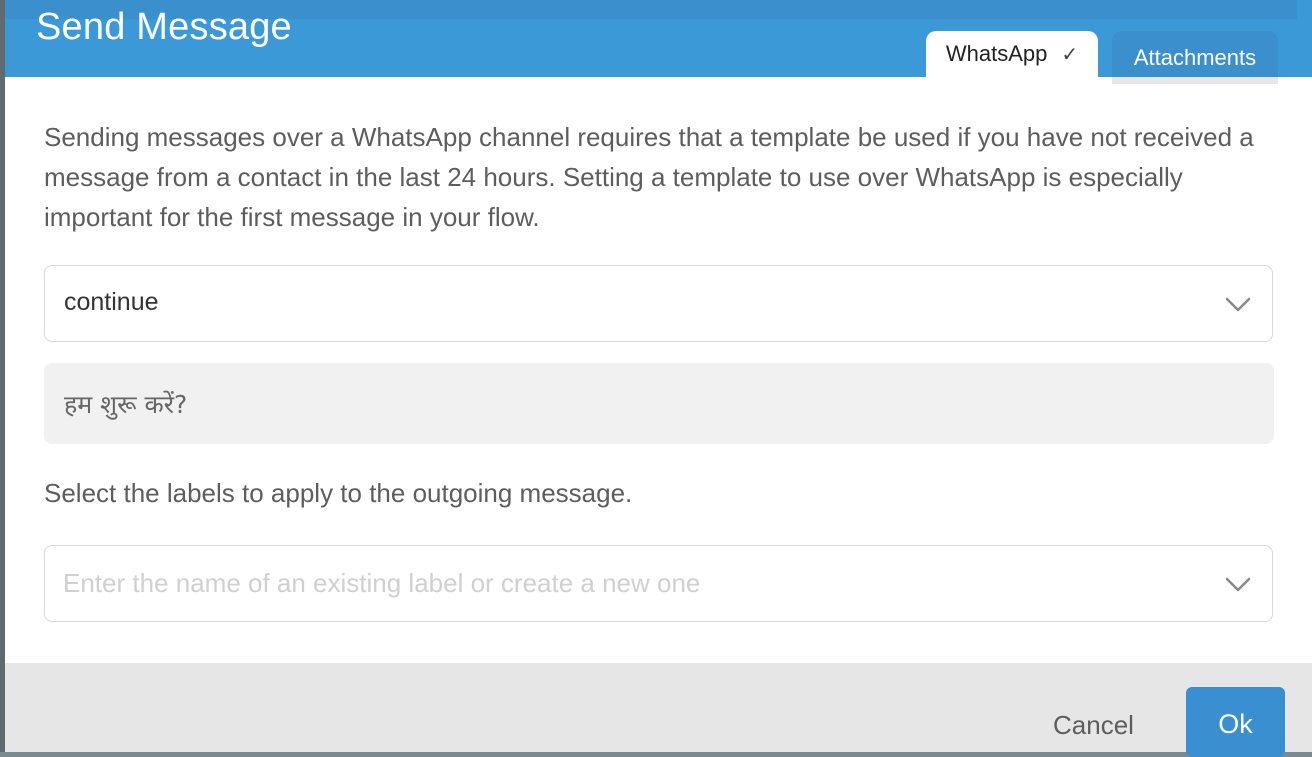 The width and height of the screenshot is (1312, 757). I want to click on cancel-button: Cancel, so click(1093, 725).